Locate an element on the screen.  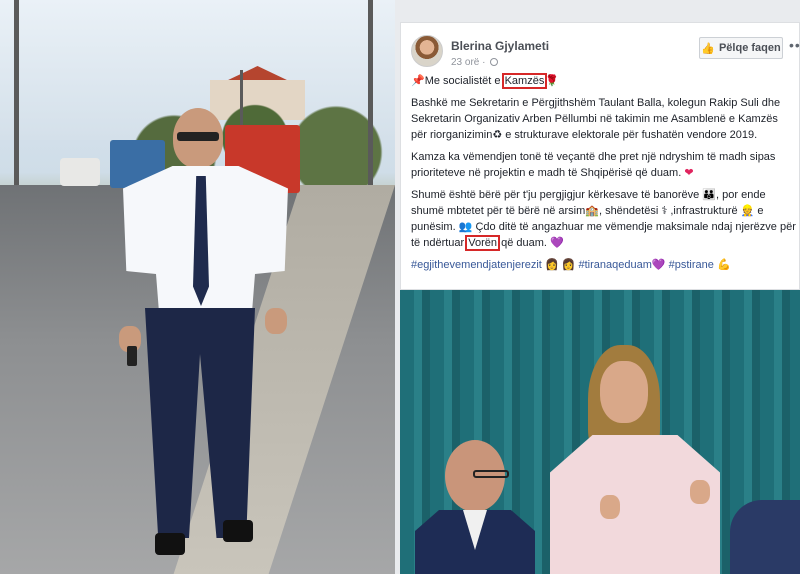
post-line-1: 📌Me socialistët e Kamzës🌹 is located at coordinates (603, 81).